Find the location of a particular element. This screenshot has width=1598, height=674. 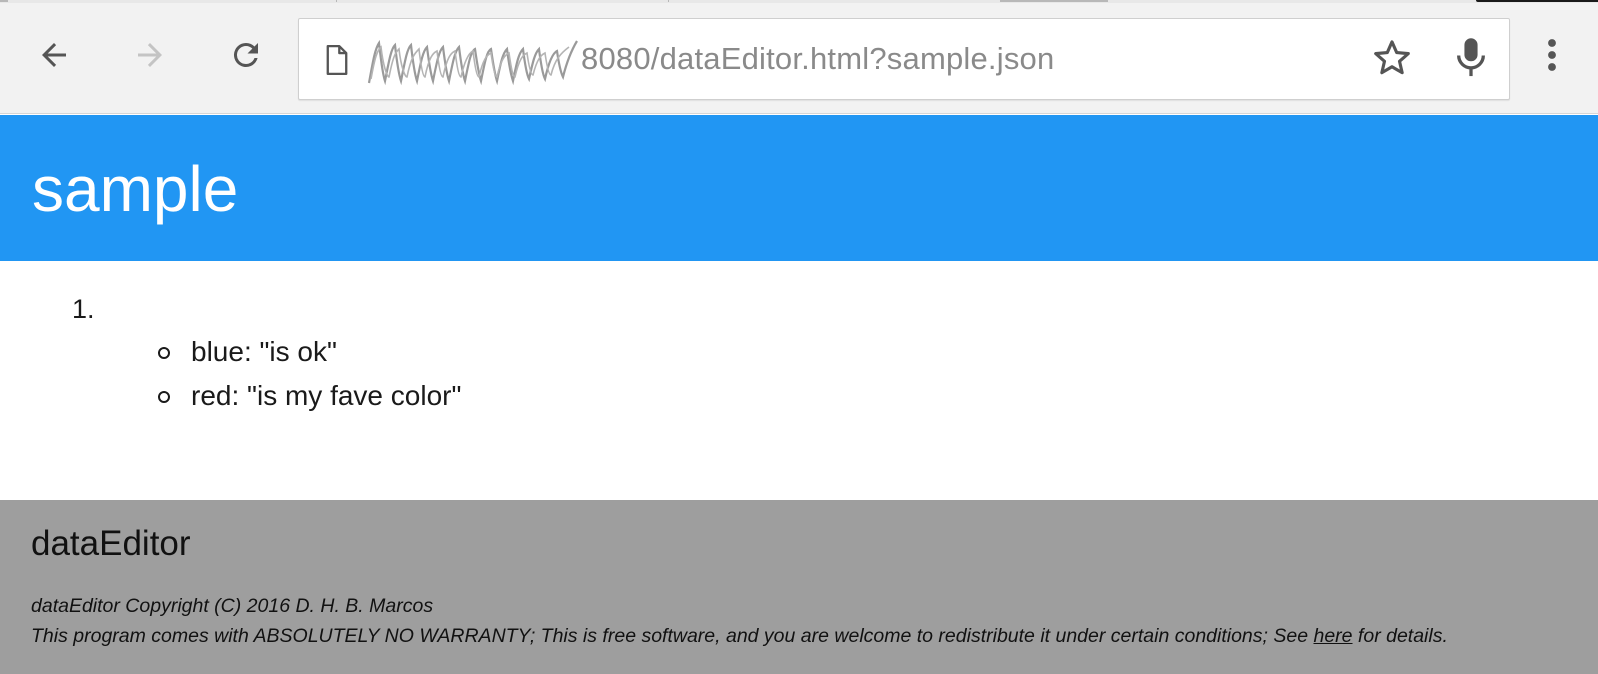

arrow-left-icon is located at coordinates (54, 55).